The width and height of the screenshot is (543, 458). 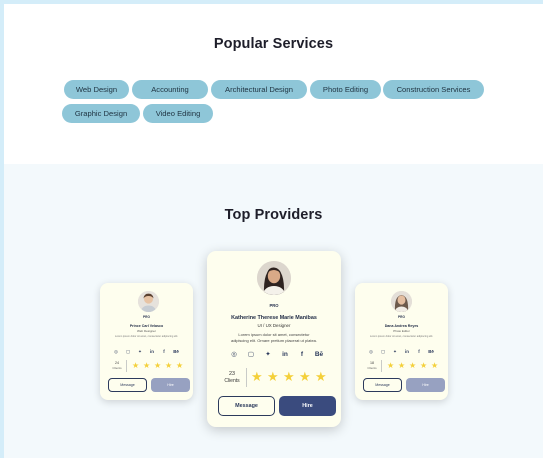 I want to click on service-chip-photo-editing: Photo Editing, so click(x=345, y=89).